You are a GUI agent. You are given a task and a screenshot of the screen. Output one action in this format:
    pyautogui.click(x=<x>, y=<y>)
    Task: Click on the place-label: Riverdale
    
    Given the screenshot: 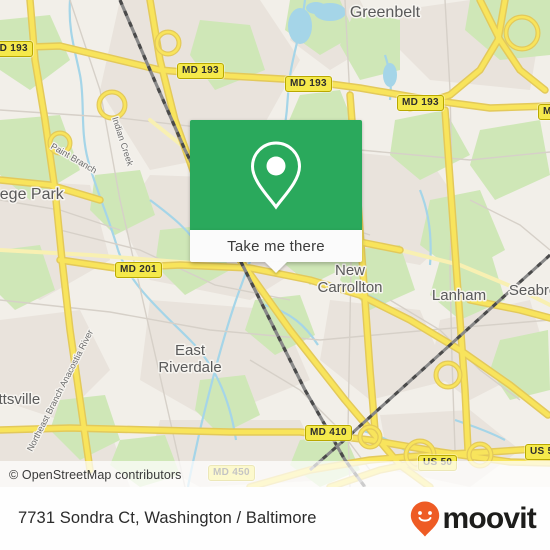 What is the action you would take?
    pyautogui.click(x=189, y=367)
    